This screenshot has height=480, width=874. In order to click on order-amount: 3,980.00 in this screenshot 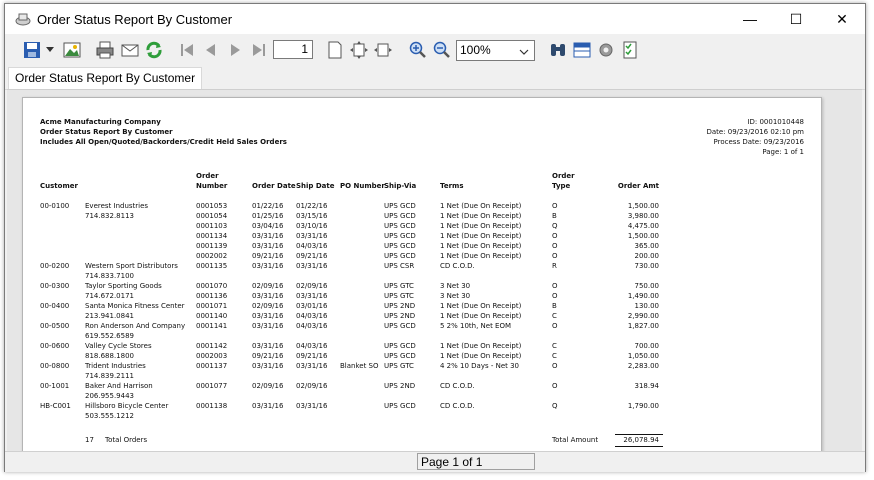, I will do `click(643, 216)`.